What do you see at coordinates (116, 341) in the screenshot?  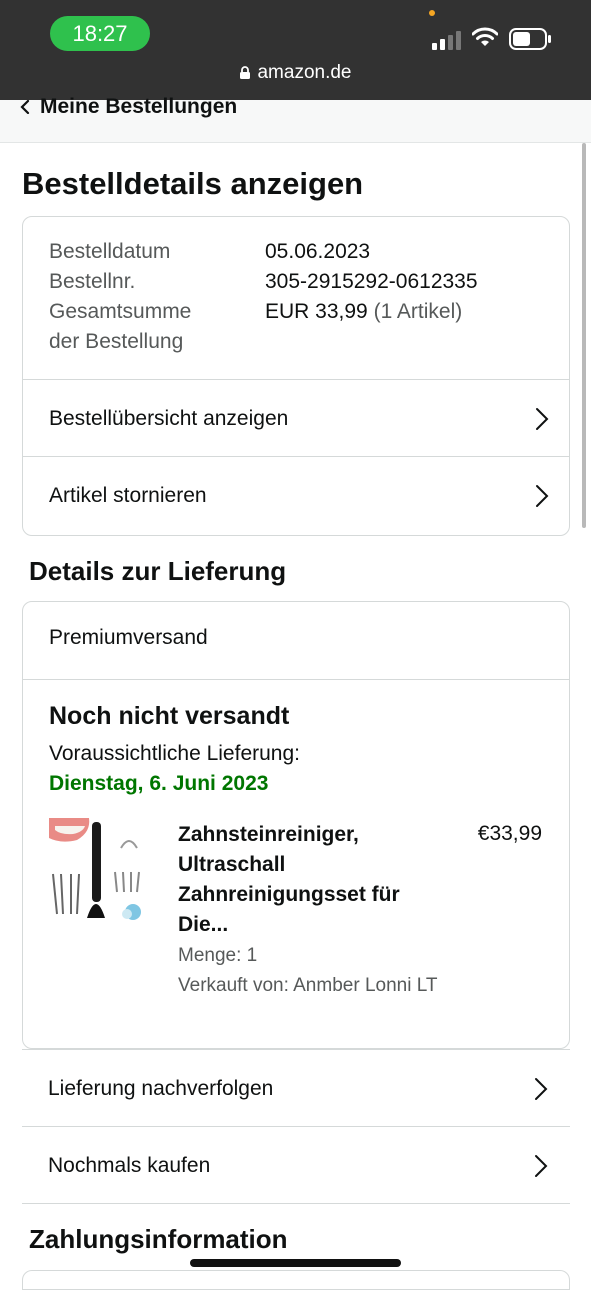 I see `order-total-label-line2: der Bestellung` at bounding box center [116, 341].